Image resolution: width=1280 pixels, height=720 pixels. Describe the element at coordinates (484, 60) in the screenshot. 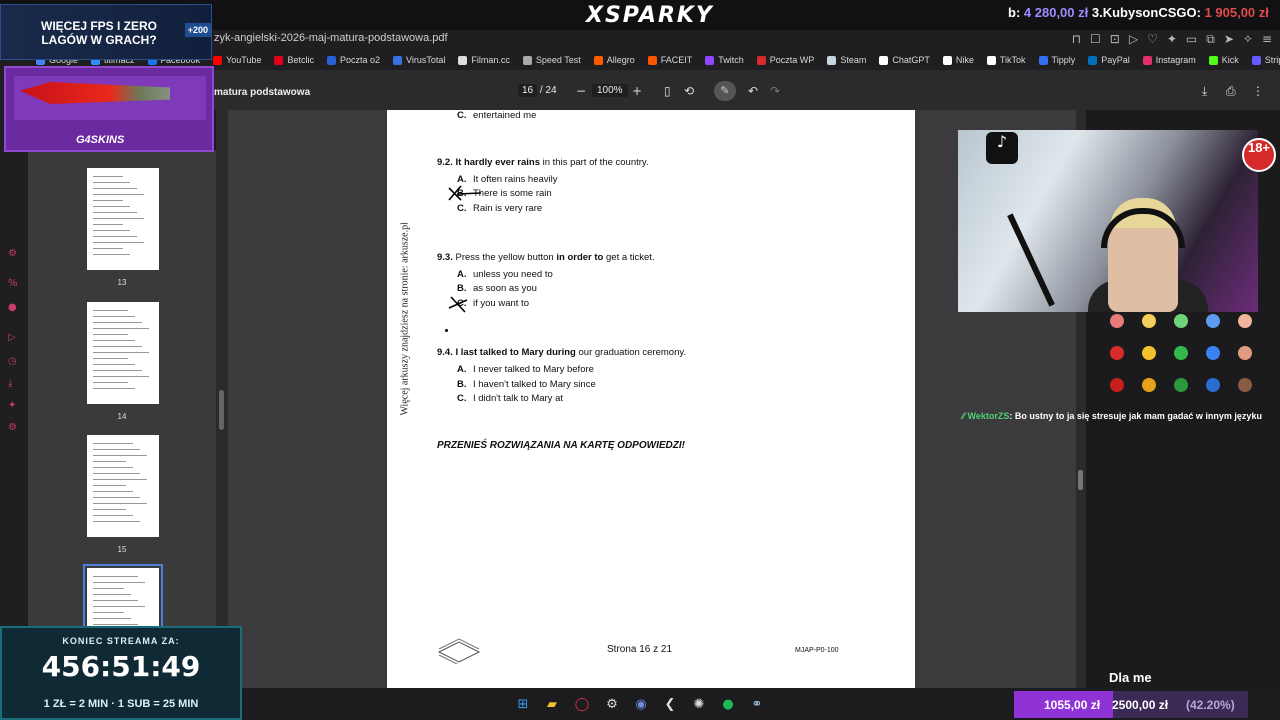

I see `bookmark-item: Filman.cc` at that location.